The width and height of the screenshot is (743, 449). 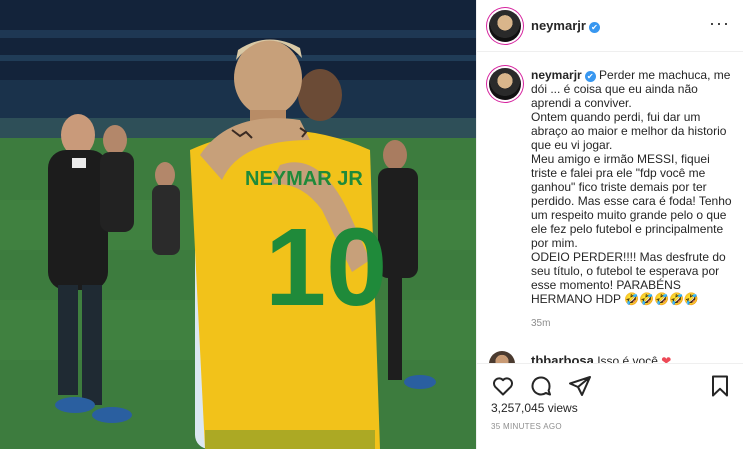 I want to click on caption-verified-icon: ✔, so click(x=590, y=76).